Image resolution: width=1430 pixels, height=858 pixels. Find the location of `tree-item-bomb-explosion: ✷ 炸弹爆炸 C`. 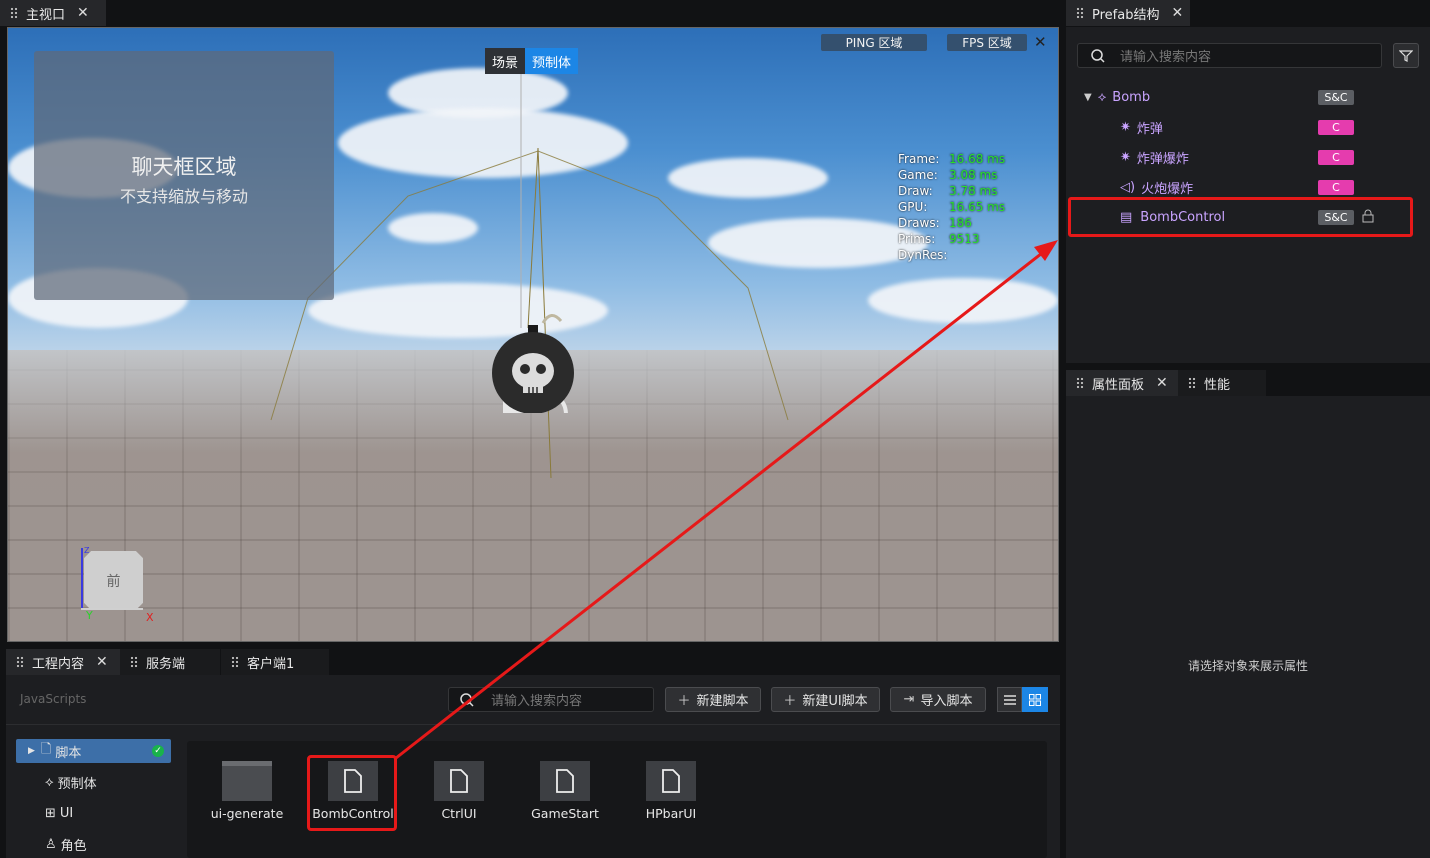

tree-item-bomb-explosion: ✷ 炸弹爆炸 C is located at coordinates (1240, 157).